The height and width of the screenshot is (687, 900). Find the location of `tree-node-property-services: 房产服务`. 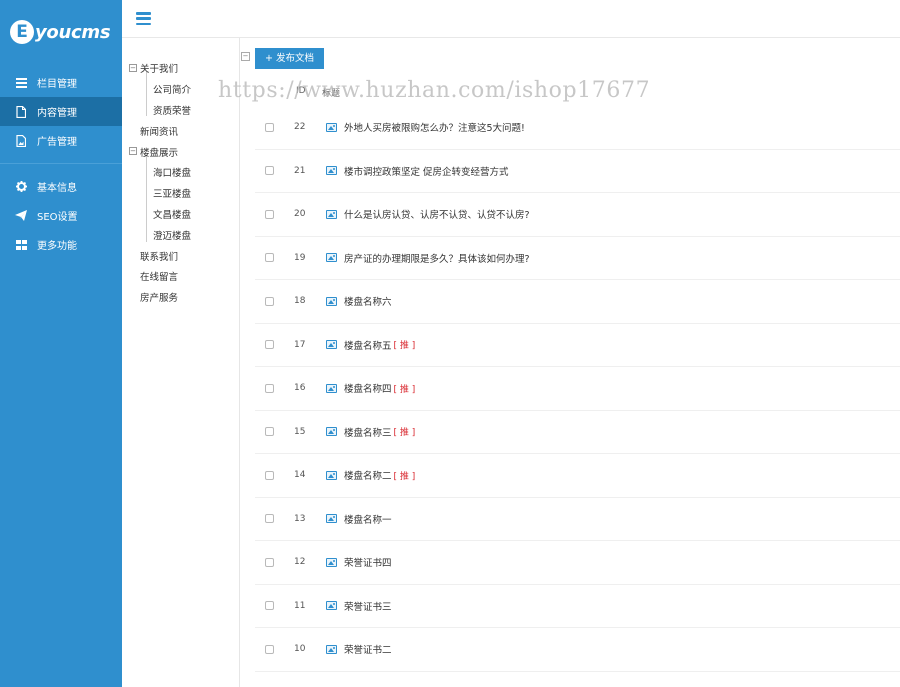

tree-node-property-services: 房产服务 is located at coordinates (180, 297).